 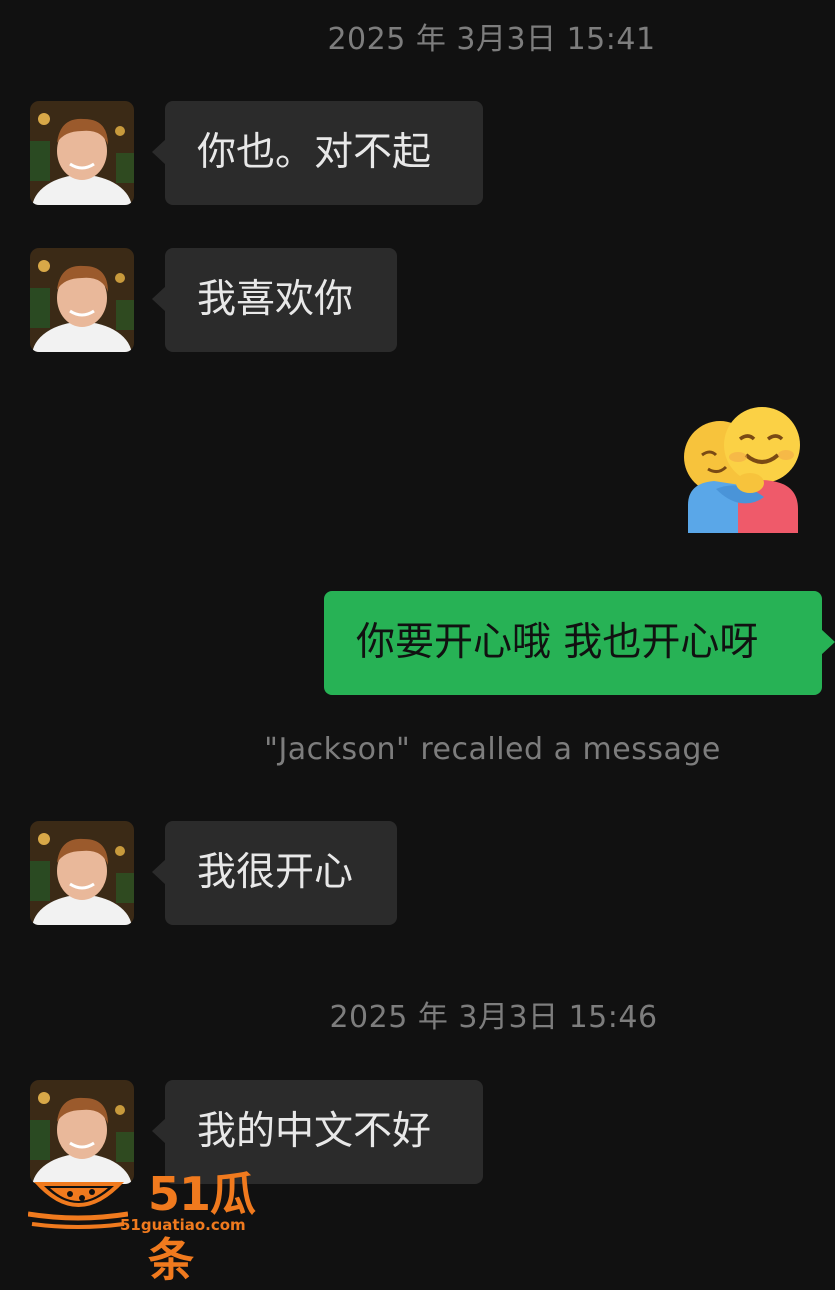 What do you see at coordinates (314, 1131) in the screenshot?
I see `message-text: 我的中文不好` at bounding box center [314, 1131].